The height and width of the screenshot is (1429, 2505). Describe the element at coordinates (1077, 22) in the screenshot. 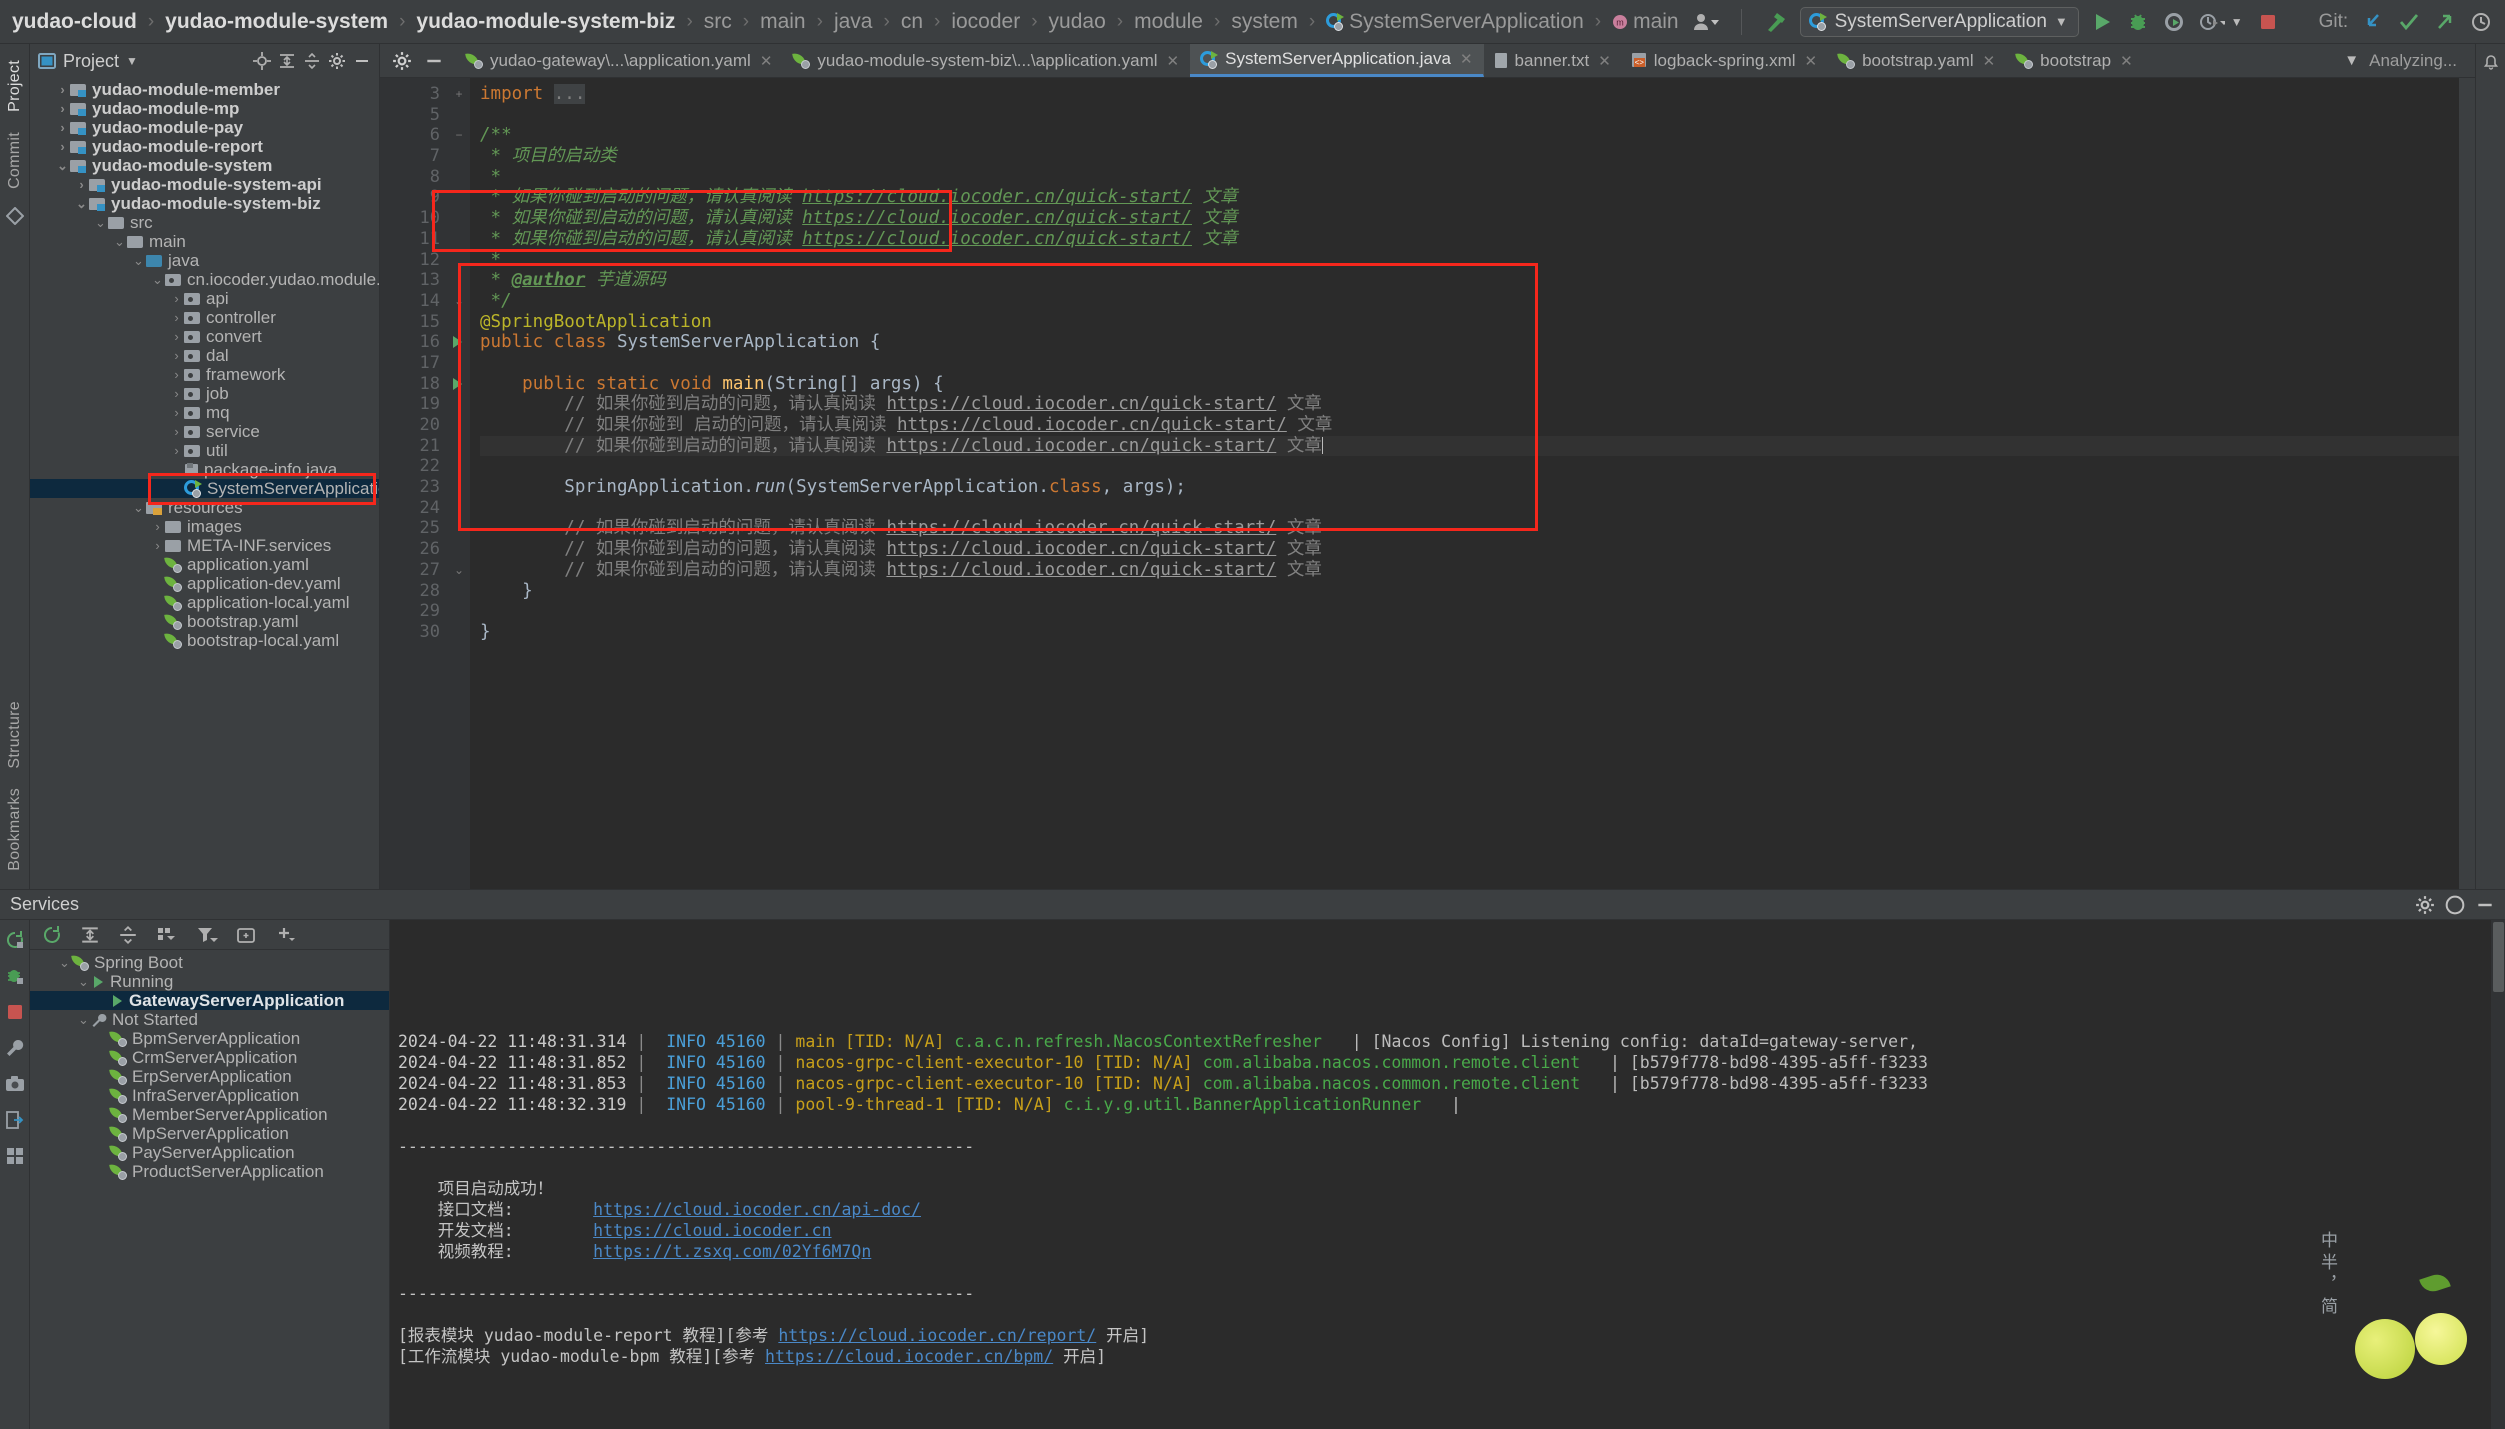

I see `breadcrumb-item: yudao` at that location.